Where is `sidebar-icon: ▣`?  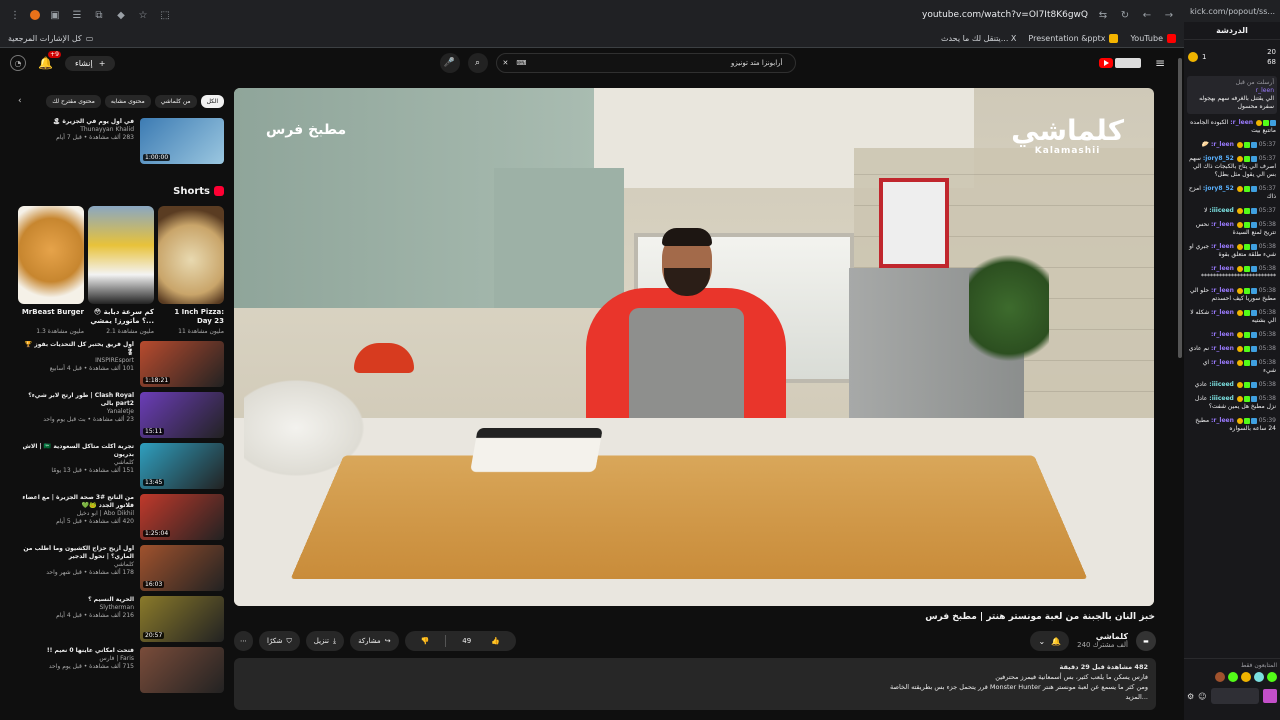 sidebar-icon: ▣ is located at coordinates (55, 15).